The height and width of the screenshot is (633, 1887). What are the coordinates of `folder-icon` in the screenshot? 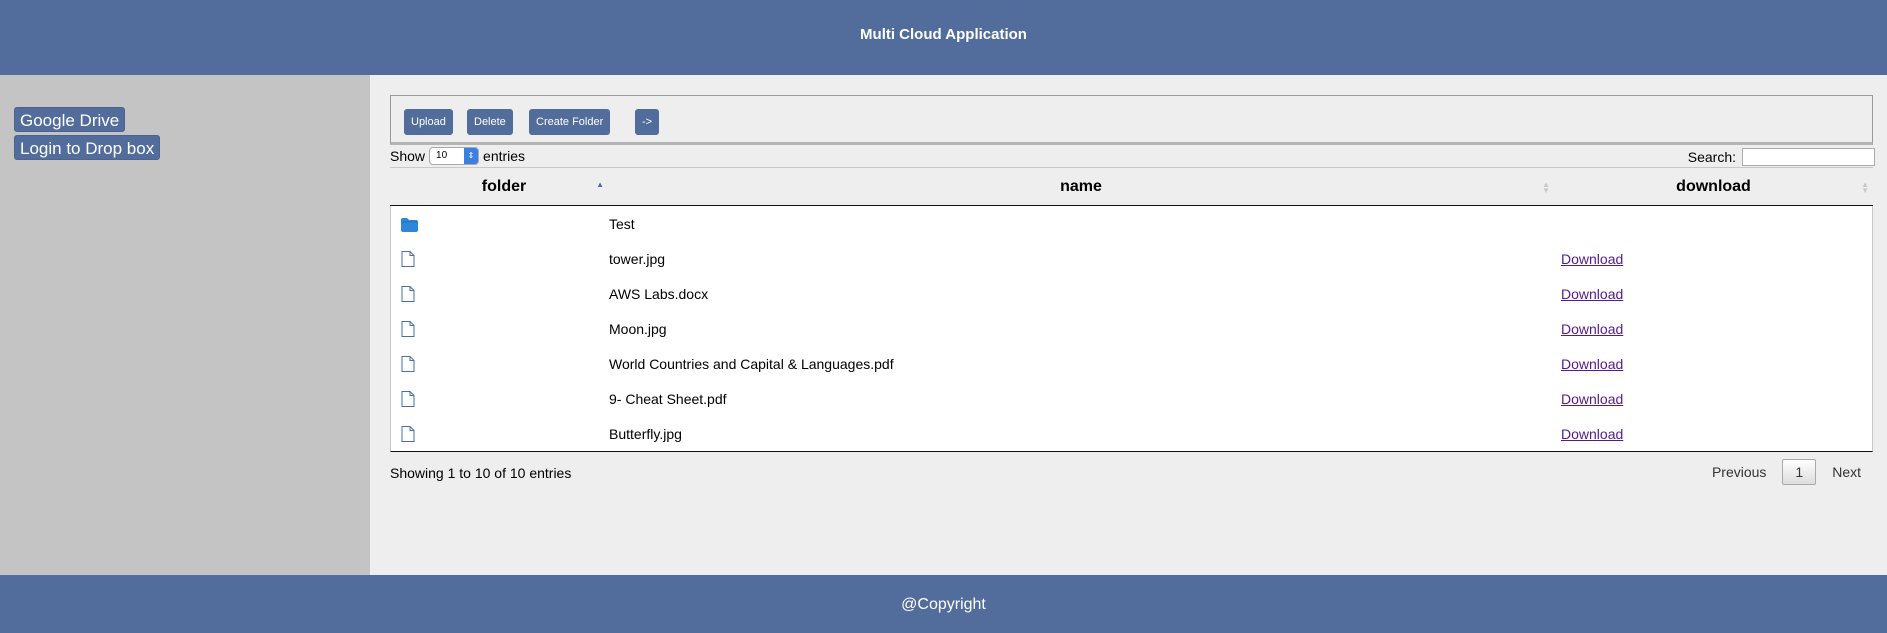 It's located at (409, 224).